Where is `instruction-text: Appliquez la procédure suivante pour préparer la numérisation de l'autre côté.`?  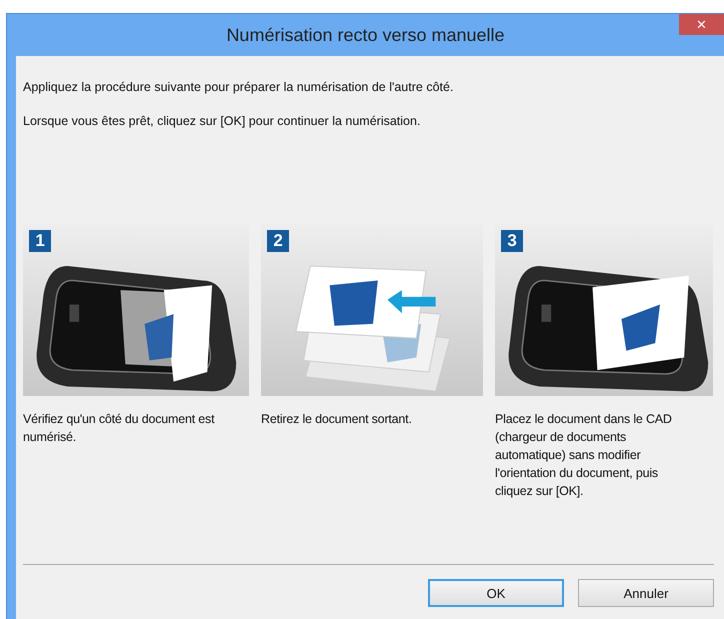 instruction-text: Appliquez la procédure suivante pour préparer la numérisation de l'autre côté. is located at coordinates (238, 87).